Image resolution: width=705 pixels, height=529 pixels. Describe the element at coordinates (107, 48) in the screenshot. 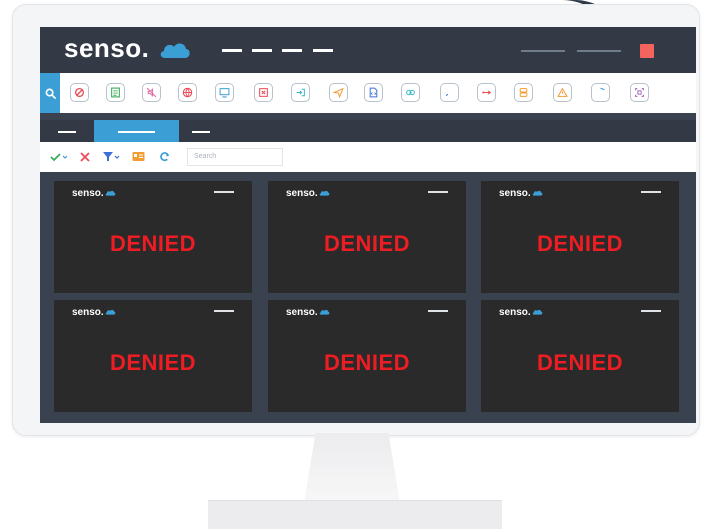

I see `brand-name: senso.` at that location.